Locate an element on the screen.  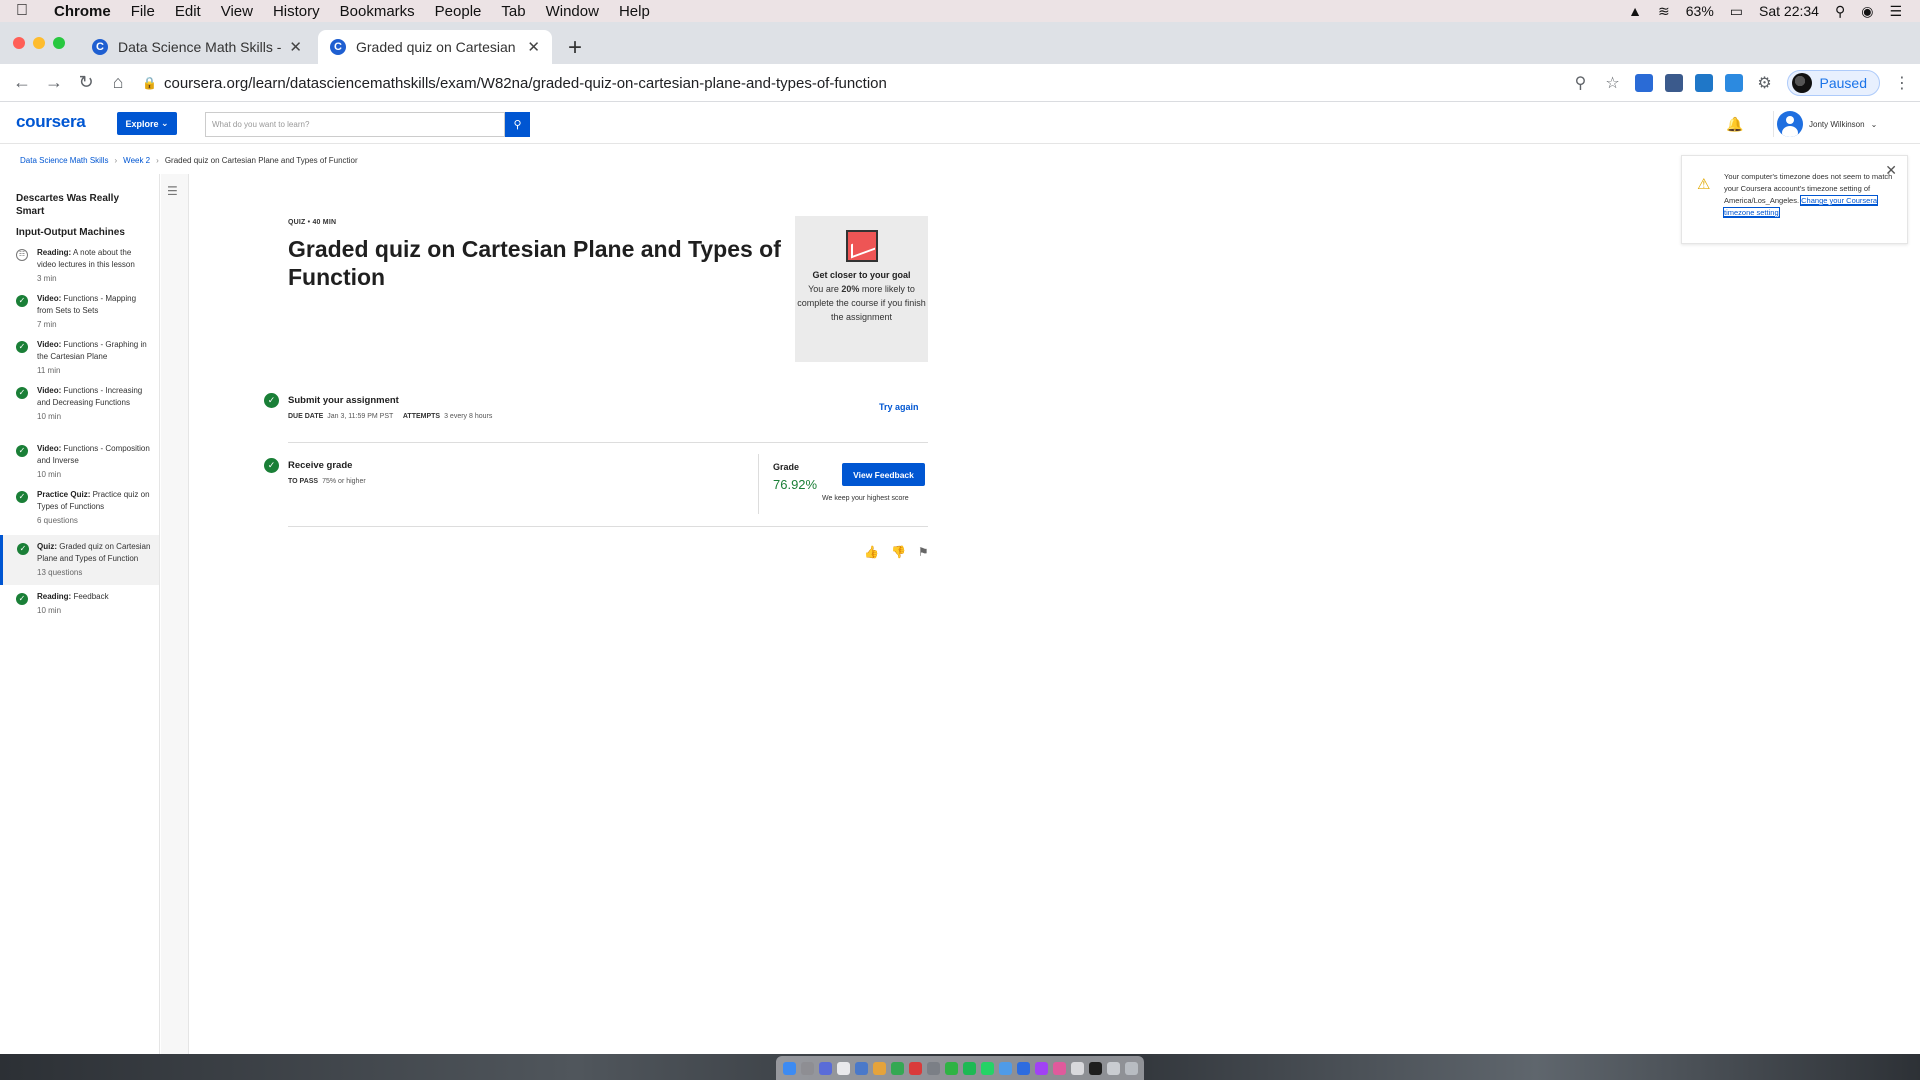
menu-file: File is located at coordinates (143, 11).